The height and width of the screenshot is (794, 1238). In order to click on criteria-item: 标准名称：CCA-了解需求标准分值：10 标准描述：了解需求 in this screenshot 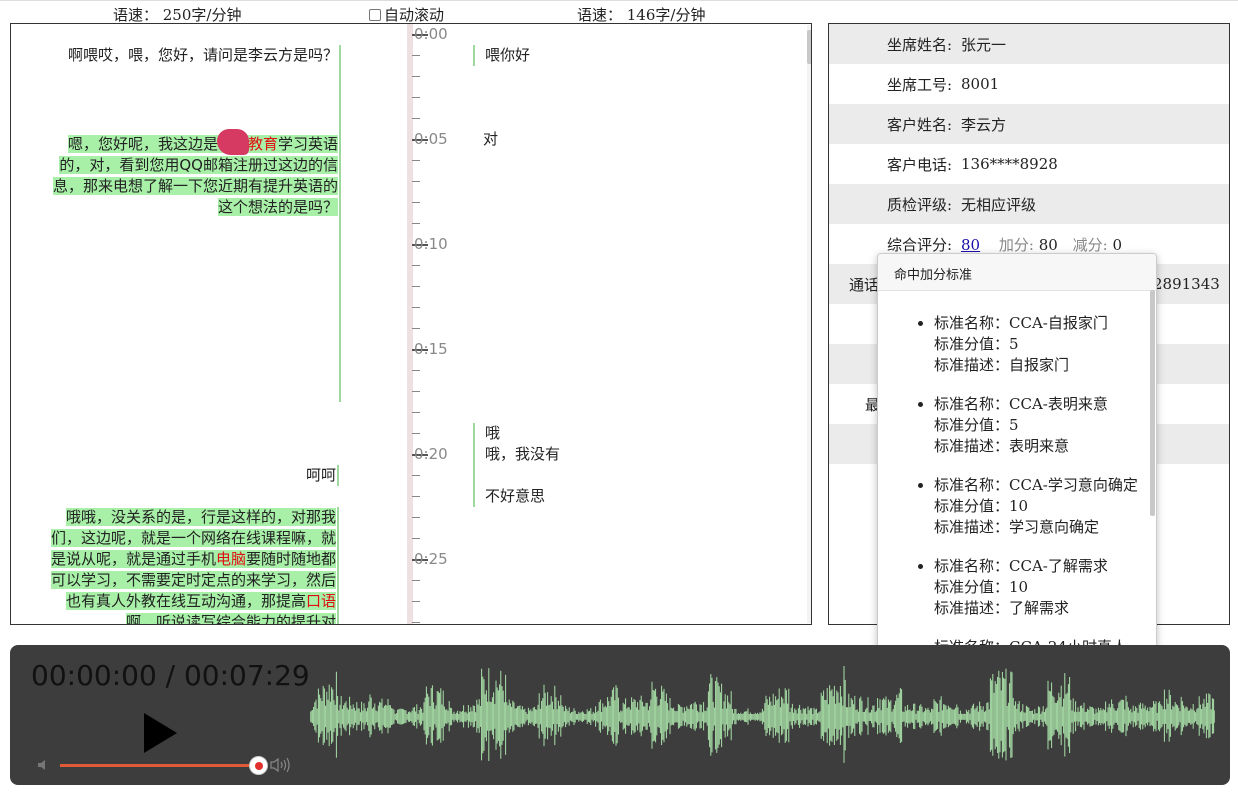, I will do `click(1036, 587)`.